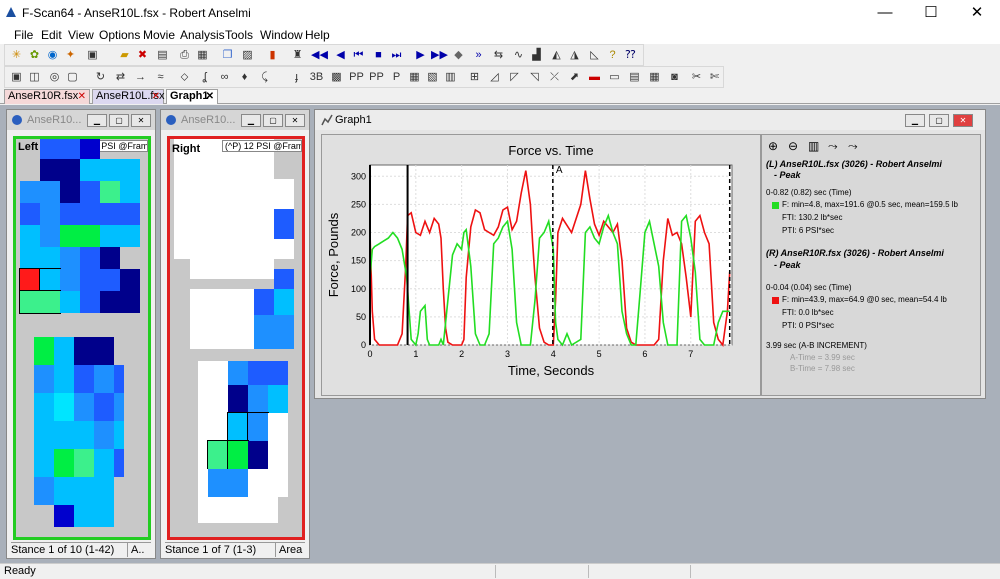 This screenshot has width=1000, height=579. What do you see at coordinates (81, 120) in the screenshot?
I see `left-foot-titlebar: AnseR10... ▁ ▢ ✕` at bounding box center [81, 120].